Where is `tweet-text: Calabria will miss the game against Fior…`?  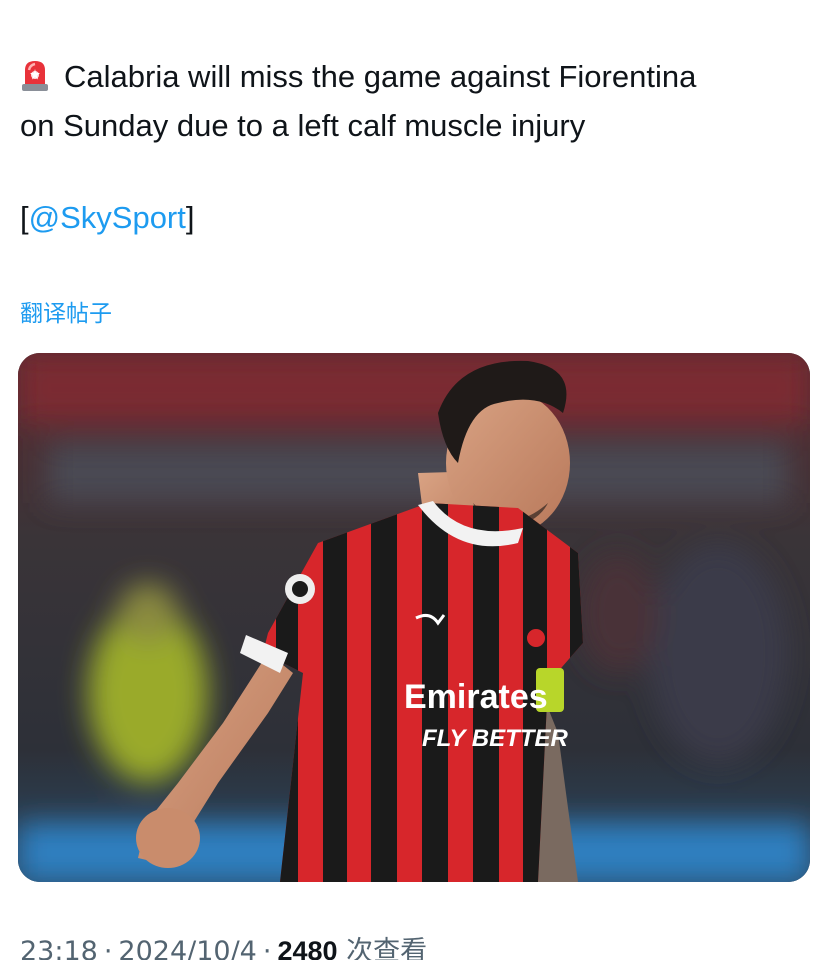 tweet-text: Calabria will miss the game against Fior… is located at coordinates (420, 101).